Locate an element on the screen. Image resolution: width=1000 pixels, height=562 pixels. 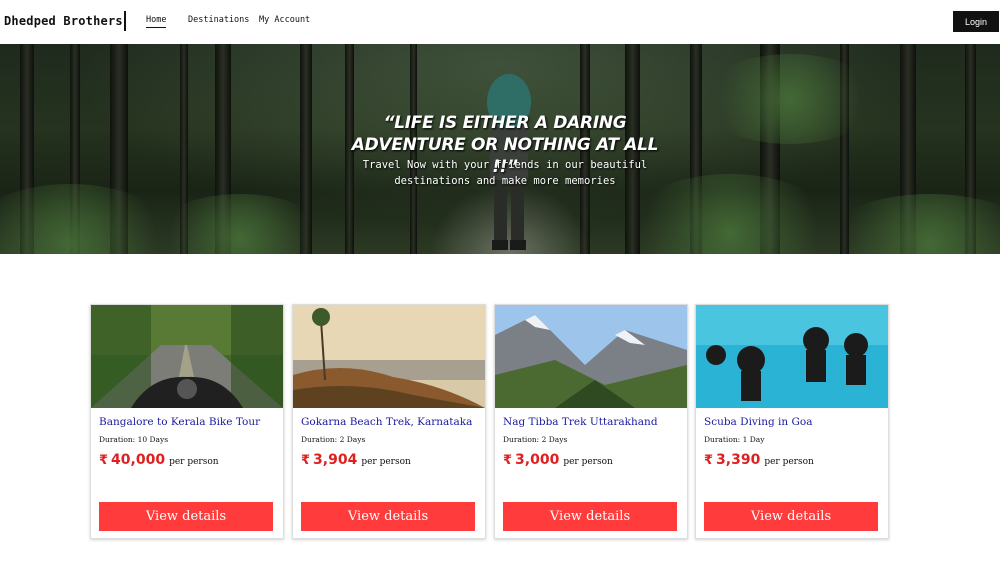
brand-divider is located at coordinates (125, 21).